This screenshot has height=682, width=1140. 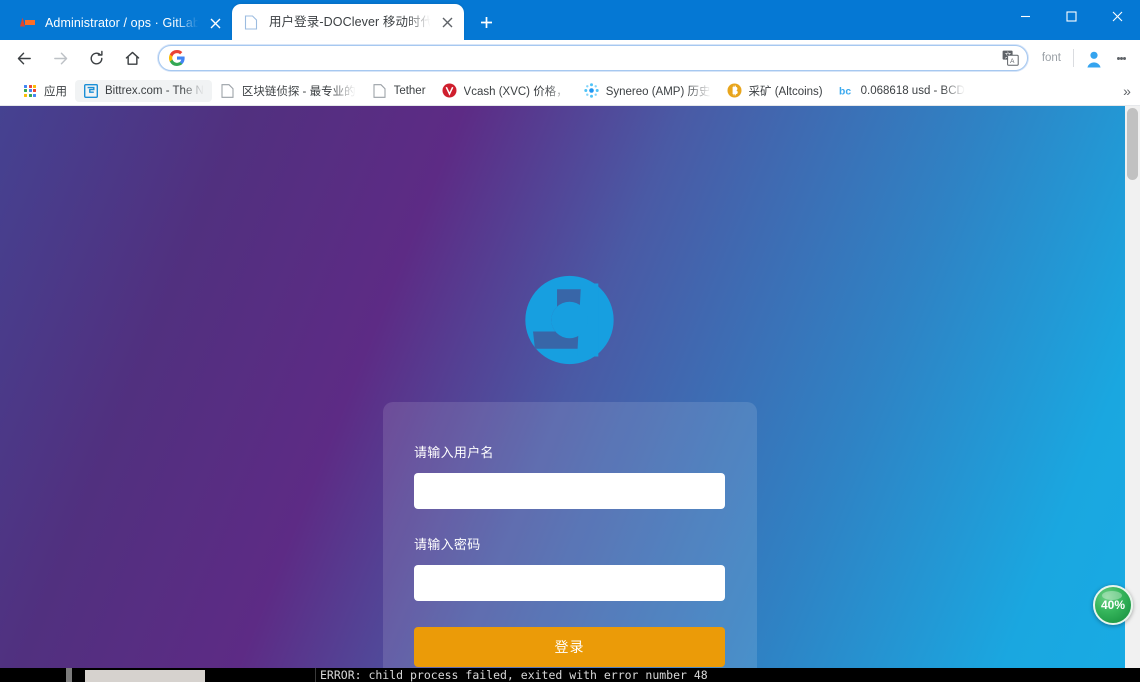 I want to click on gitlab-icon, so click(x=27, y=23).